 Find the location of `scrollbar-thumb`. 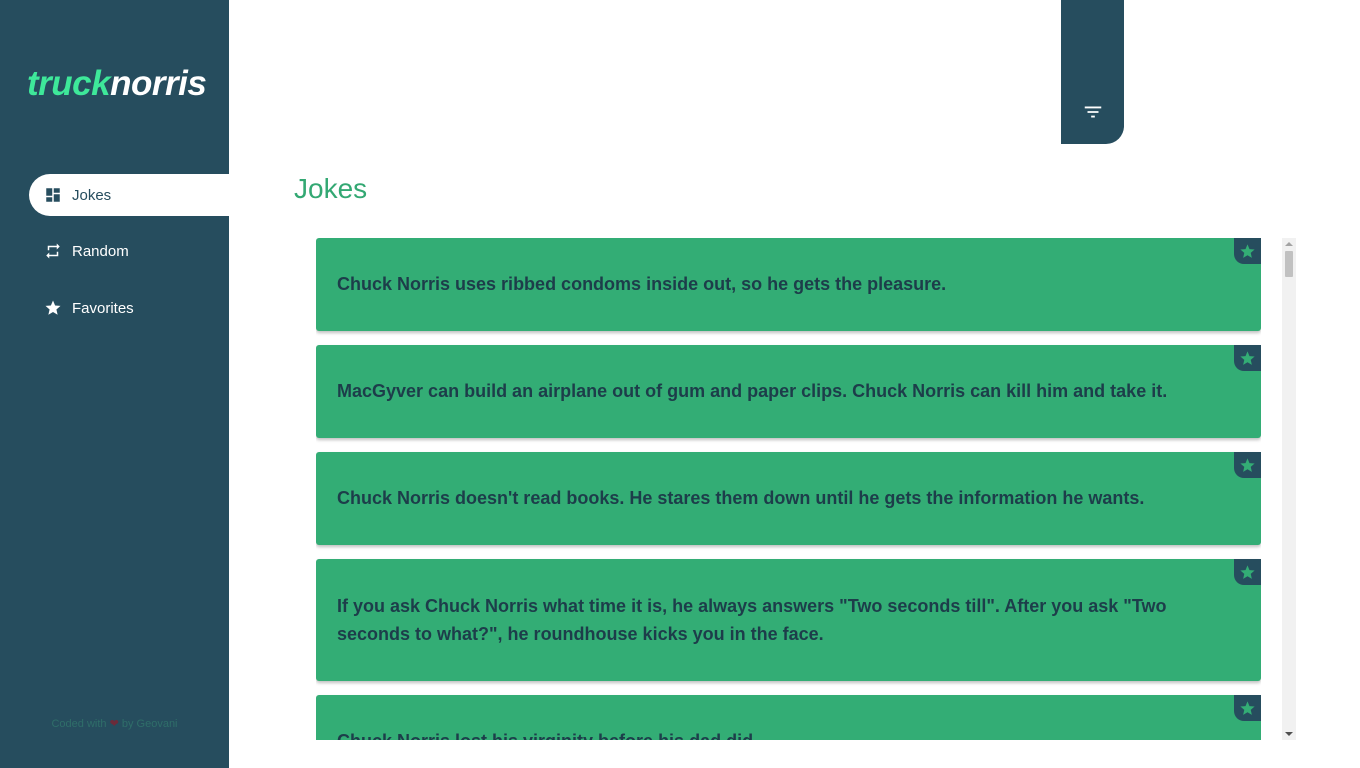

scrollbar-thumb is located at coordinates (1289, 264).